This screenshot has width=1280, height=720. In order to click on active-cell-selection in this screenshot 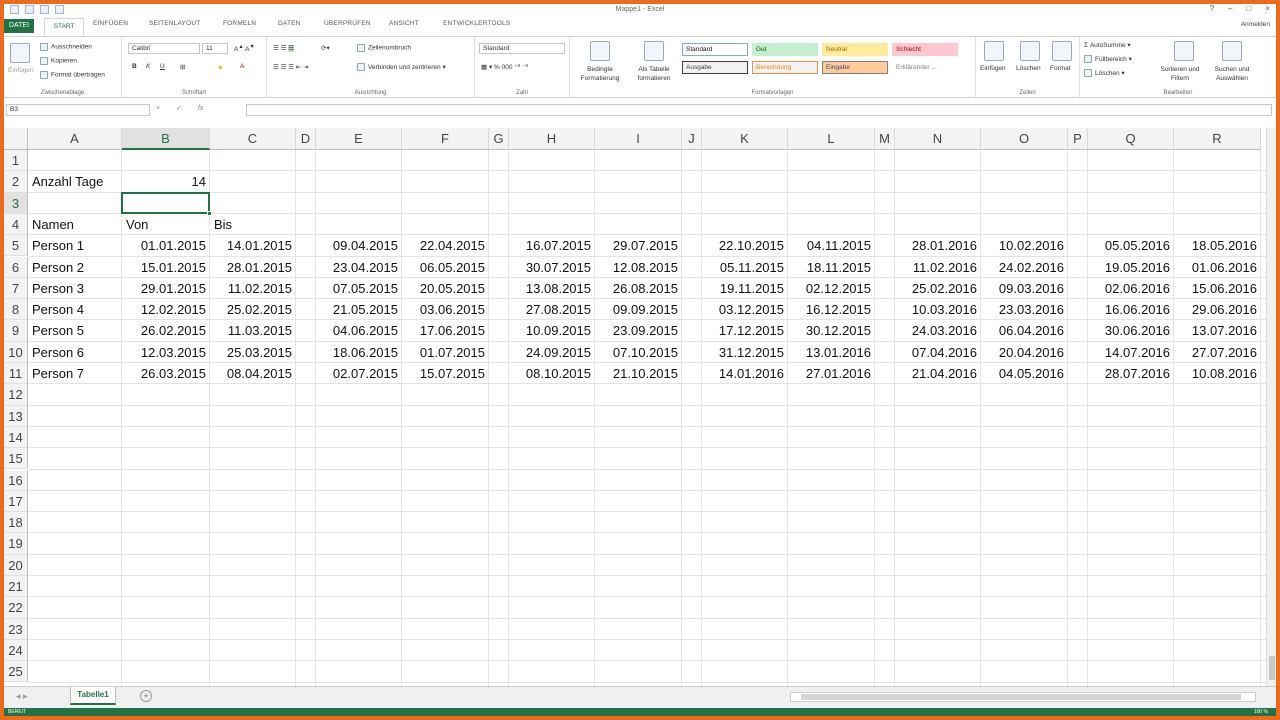, I will do `click(166, 203)`.